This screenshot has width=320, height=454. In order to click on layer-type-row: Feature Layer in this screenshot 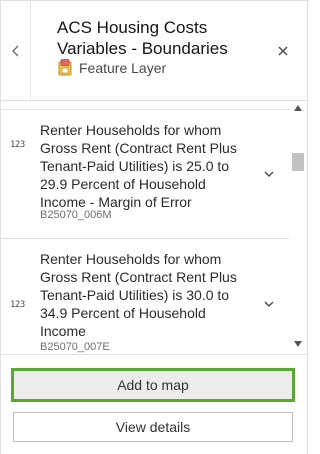, I will do `click(111, 68)`.